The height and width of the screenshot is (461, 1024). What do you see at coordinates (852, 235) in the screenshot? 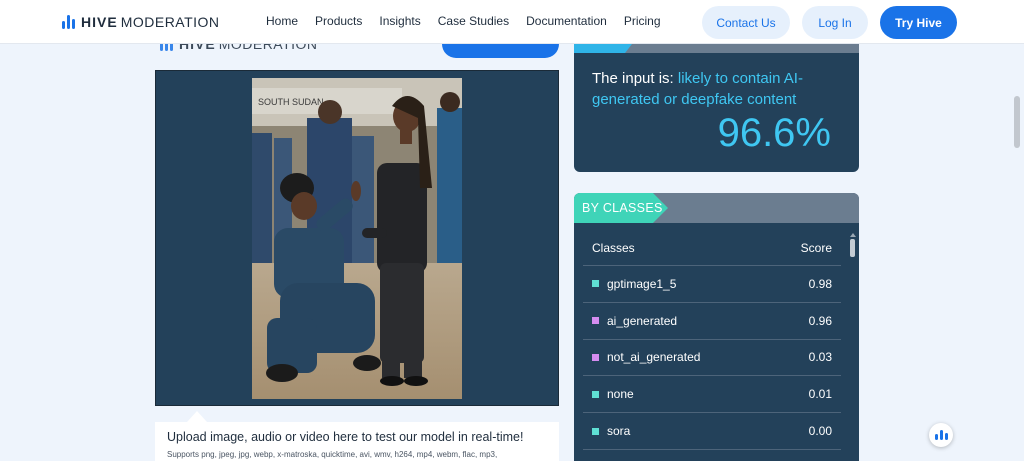
I see `scroll-up-icon` at bounding box center [852, 235].